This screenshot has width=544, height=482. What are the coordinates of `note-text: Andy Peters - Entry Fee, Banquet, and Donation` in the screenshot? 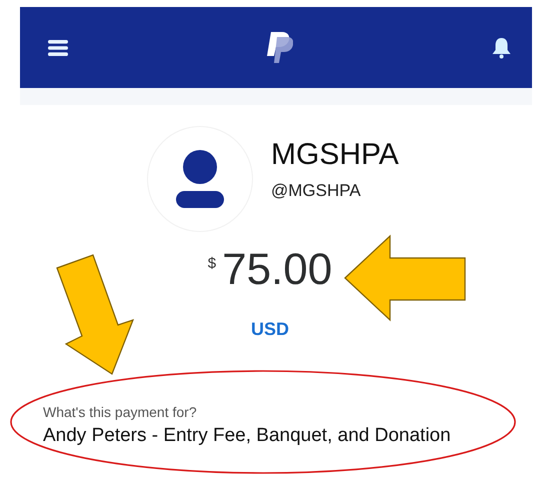 It's located at (293, 436).